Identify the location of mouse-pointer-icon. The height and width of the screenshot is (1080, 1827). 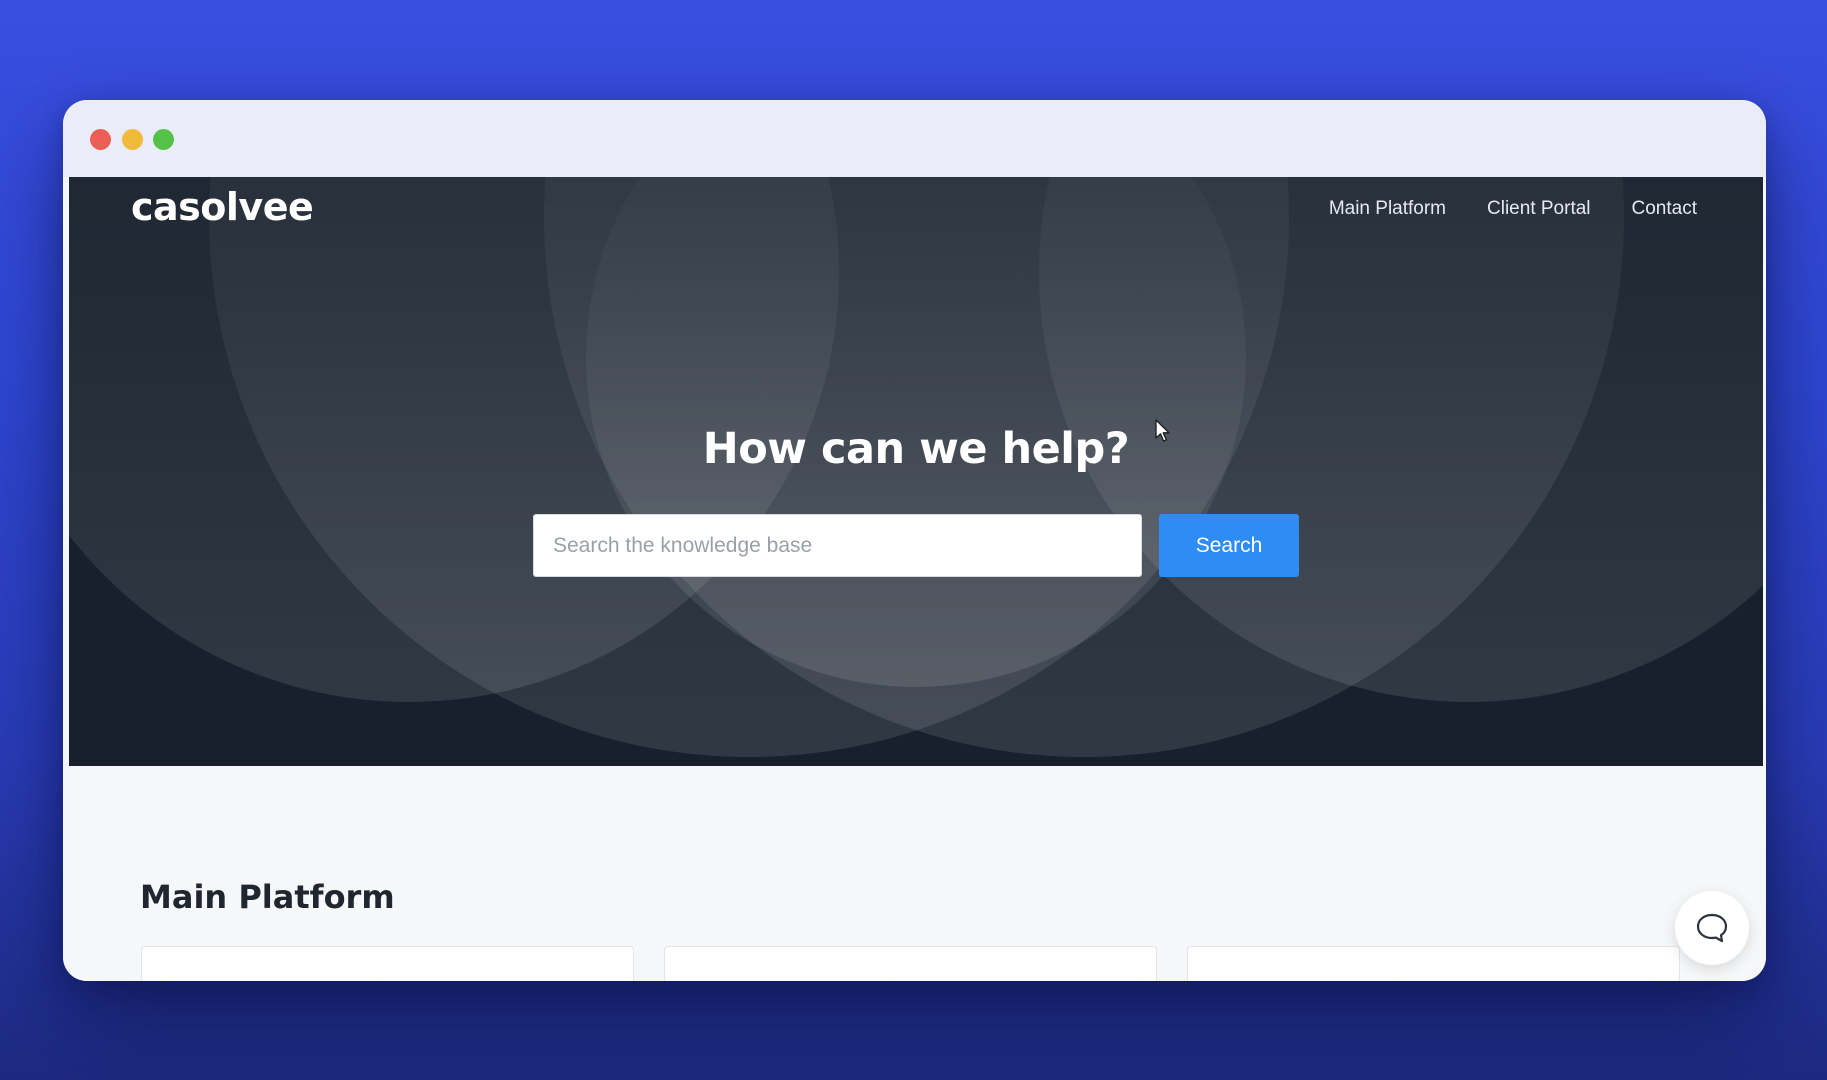
(1162, 430).